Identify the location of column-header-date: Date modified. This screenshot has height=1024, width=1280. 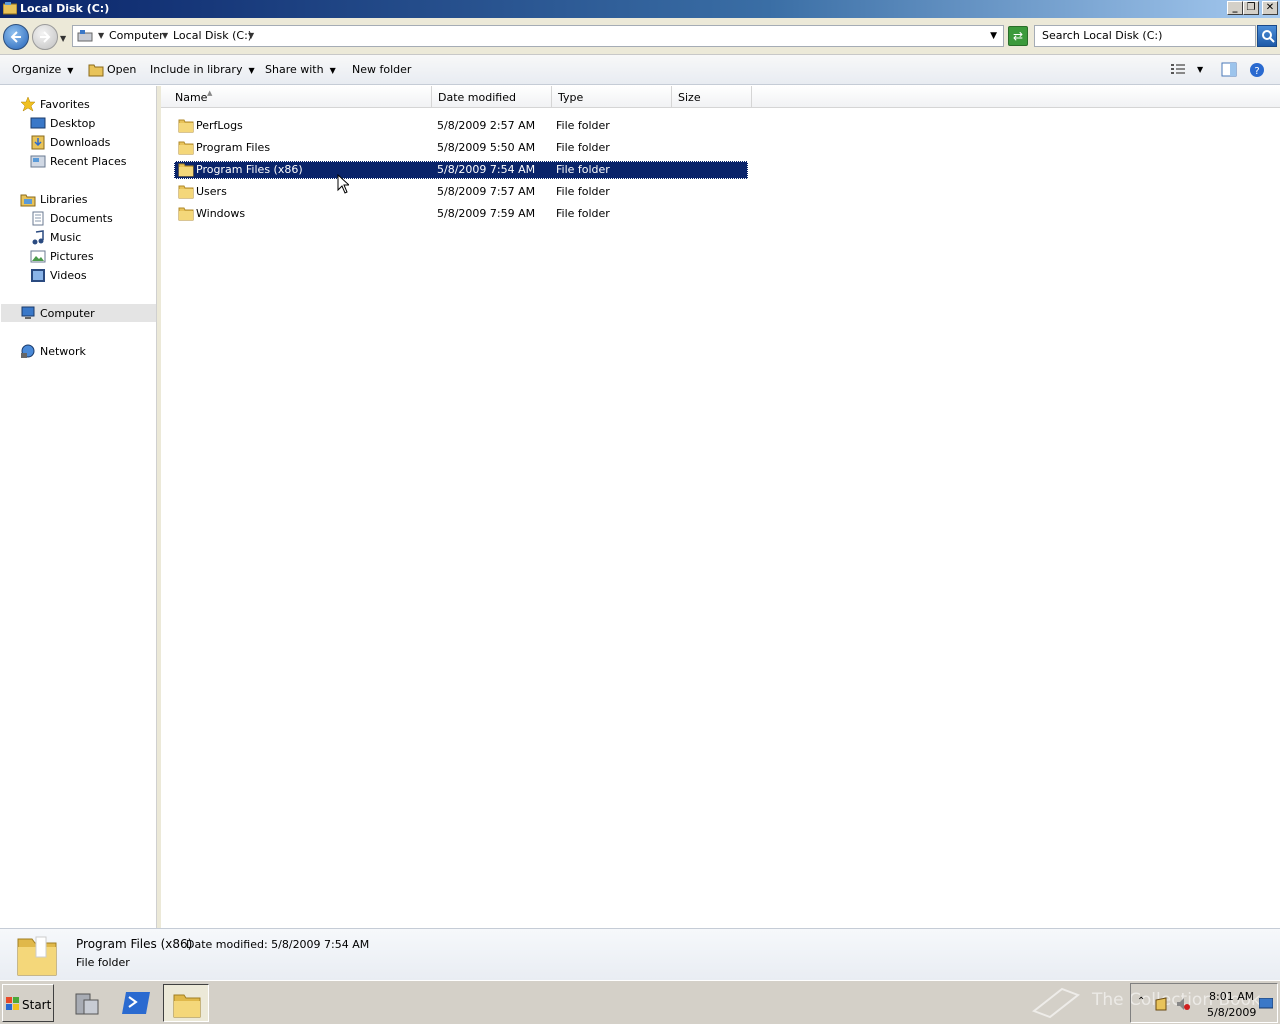
(492, 97).